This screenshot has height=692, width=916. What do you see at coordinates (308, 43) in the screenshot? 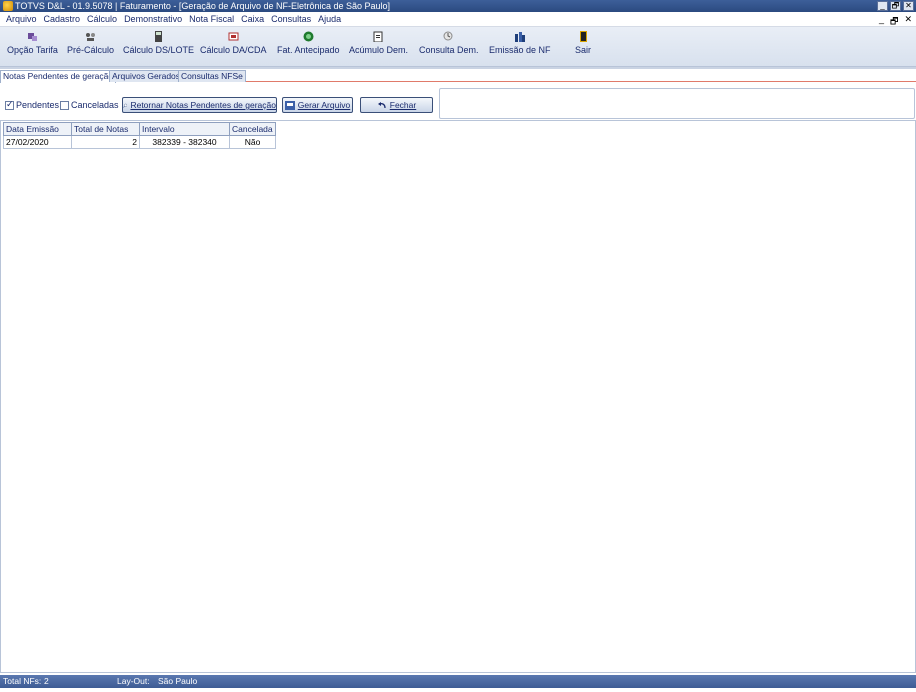
I see `toolbar-fat-antecipado-button: Fat. Antecipado` at bounding box center [308, 43].